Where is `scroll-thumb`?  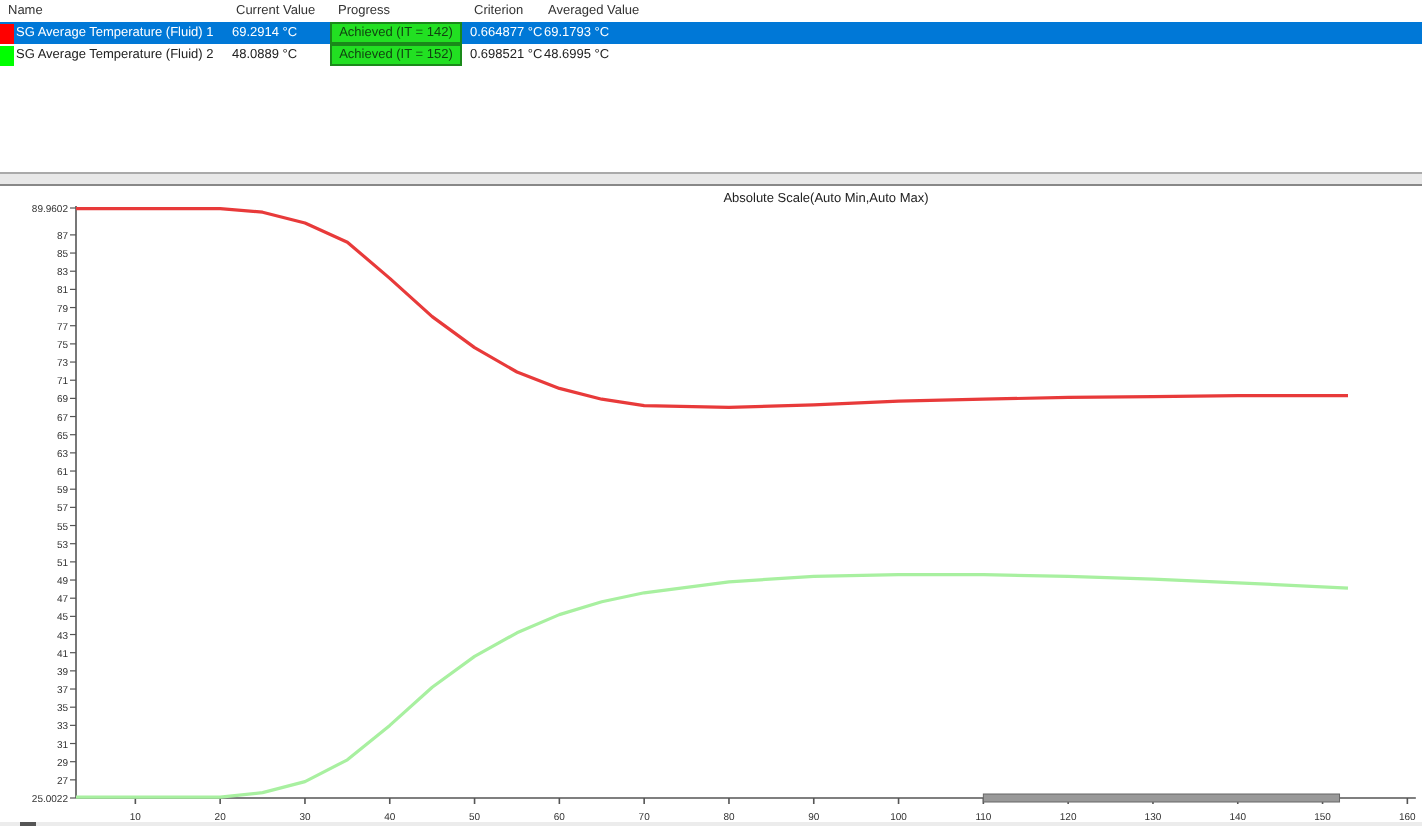
scroll-thumb is located at coordinates (1161, 798).